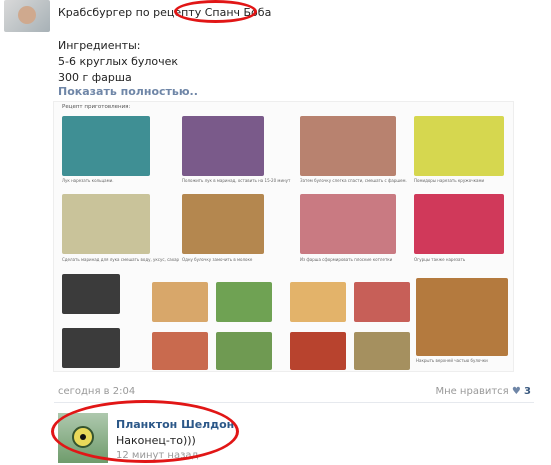  What do you see at coordinates (96, 391) in the screenshot?
I see `post-timestamp: сегодня в 2:04` at bounding box center [96, 391].